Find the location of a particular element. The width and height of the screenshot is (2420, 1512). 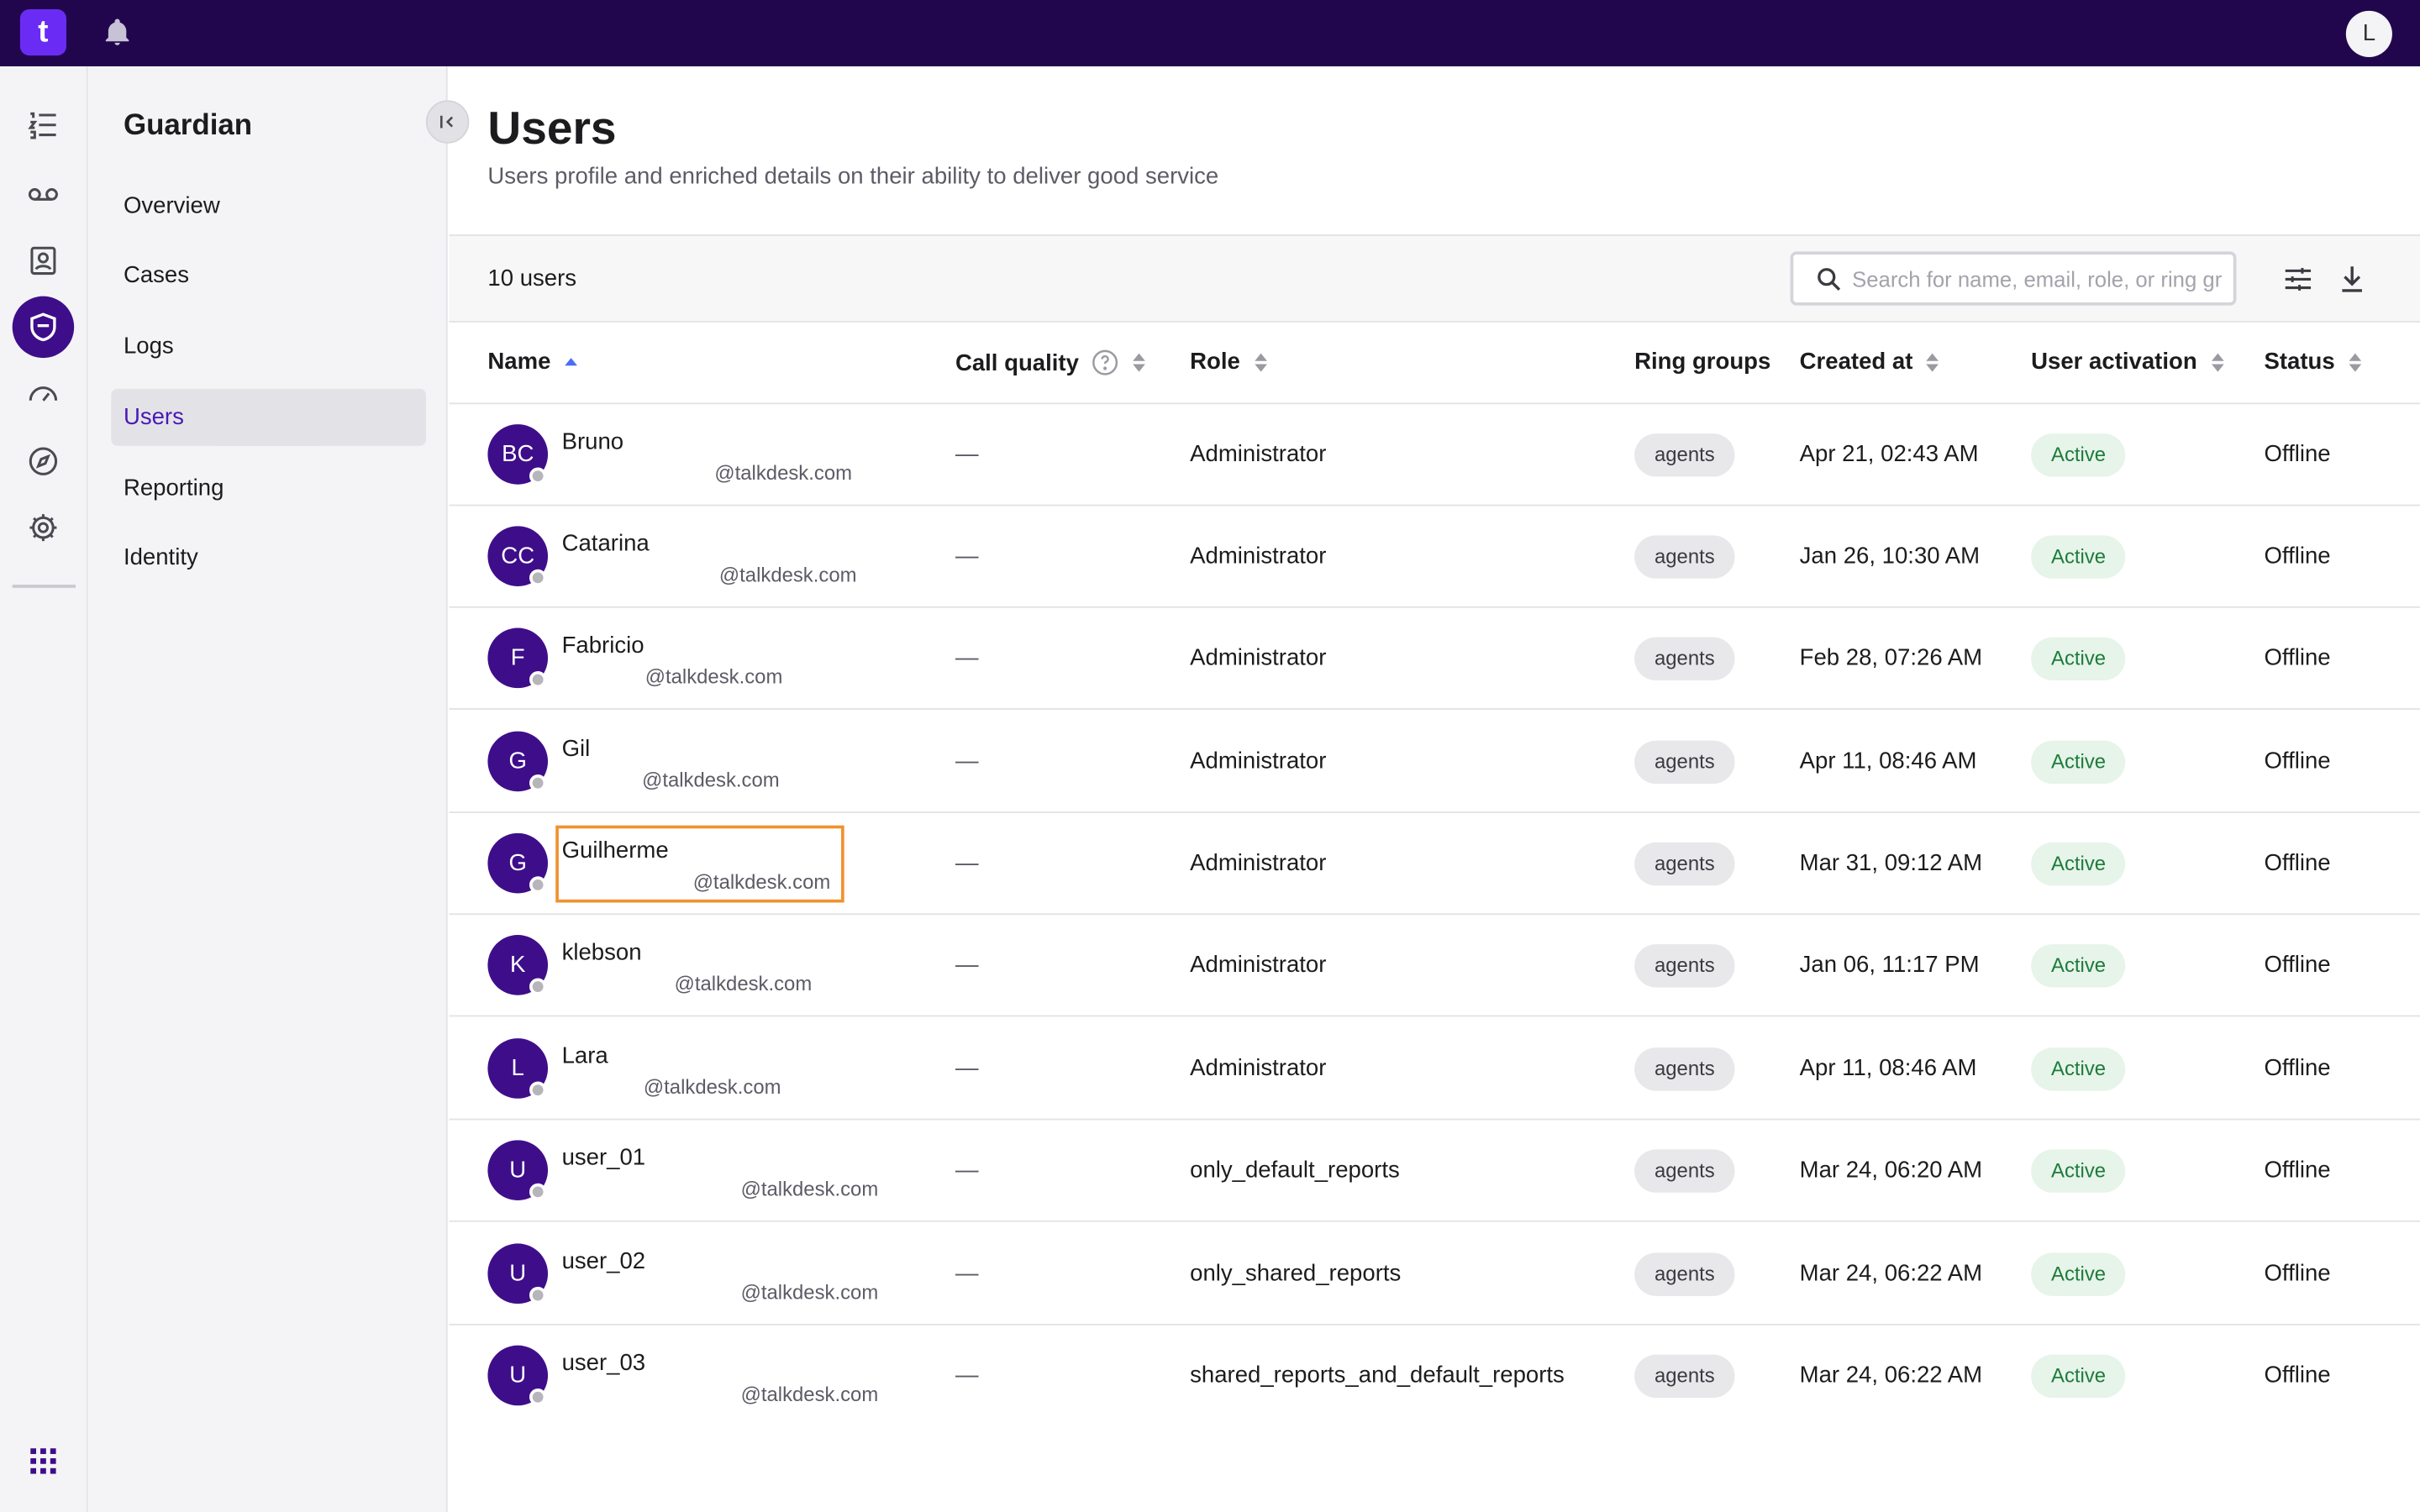

nav-item-reporting: Reporting is located at coordinates (268, 488).